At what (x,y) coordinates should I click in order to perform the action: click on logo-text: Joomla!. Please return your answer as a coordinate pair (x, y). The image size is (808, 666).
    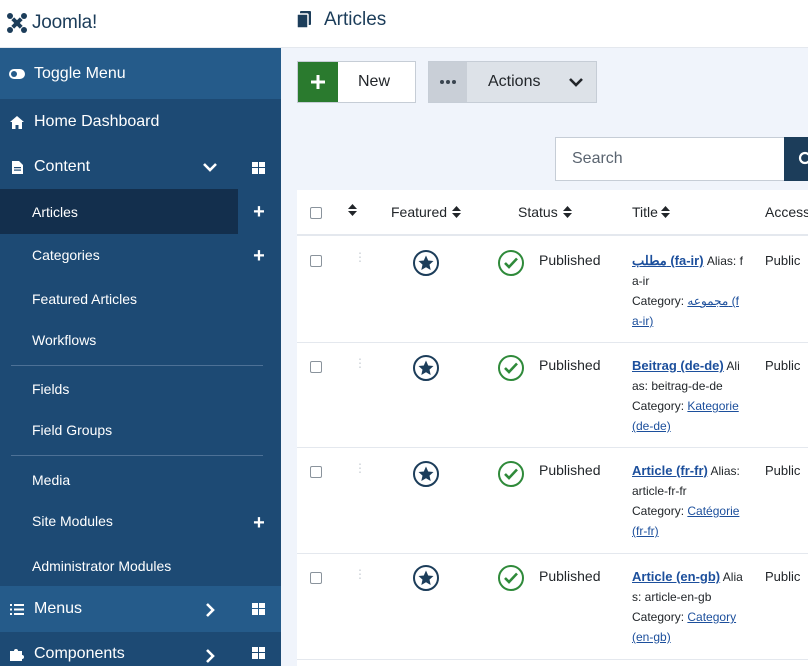
    Looking at the image, I should click on (65, 22).